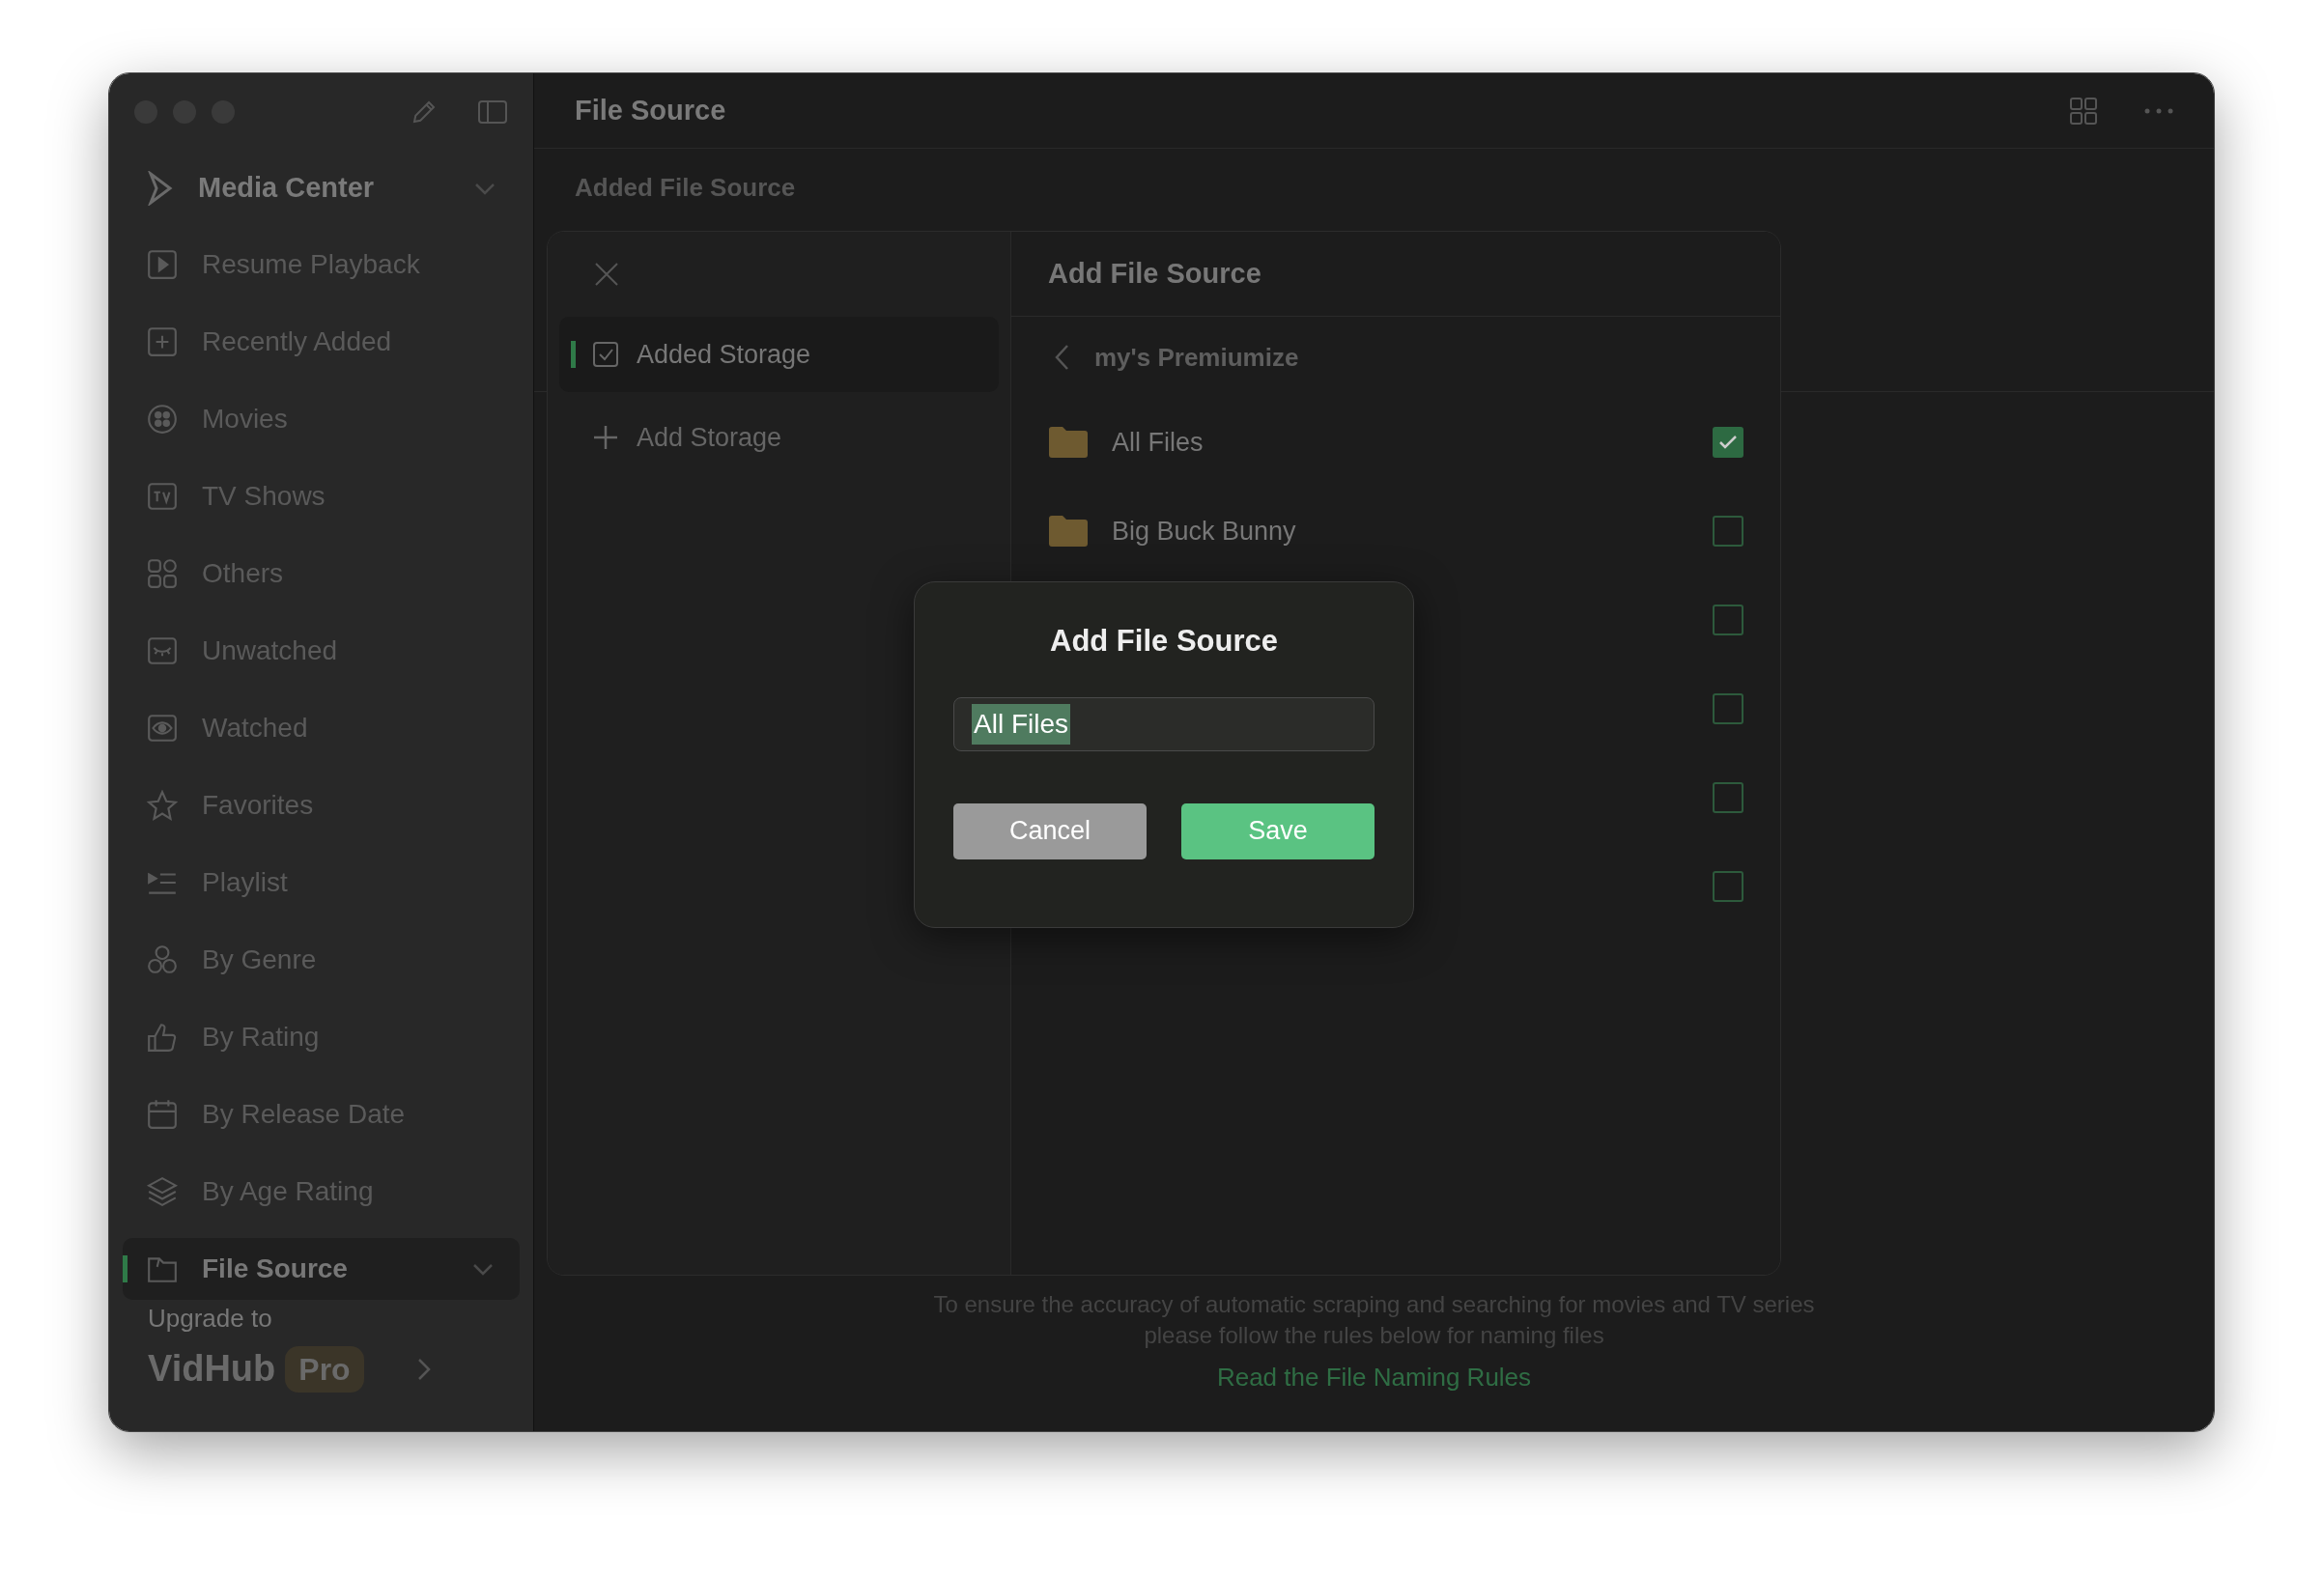 This screenshot has width=2324, height=1576. What do you see at coordinates (162, 419) in the screenshot?
I see `film-reel-icon` at bounding box center [162, 419].